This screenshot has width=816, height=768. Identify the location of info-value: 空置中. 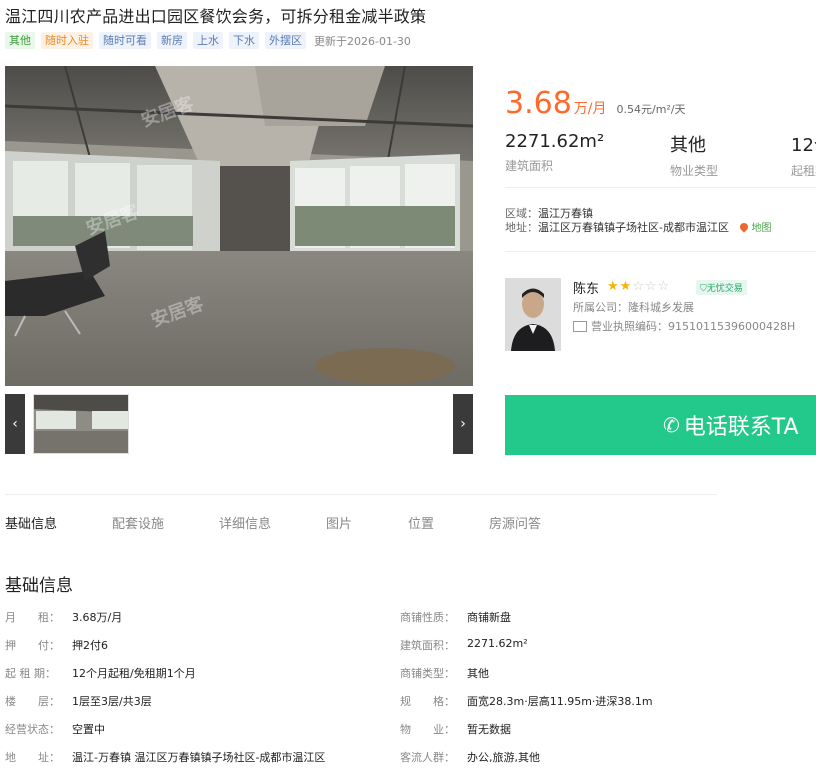
(88, 729).